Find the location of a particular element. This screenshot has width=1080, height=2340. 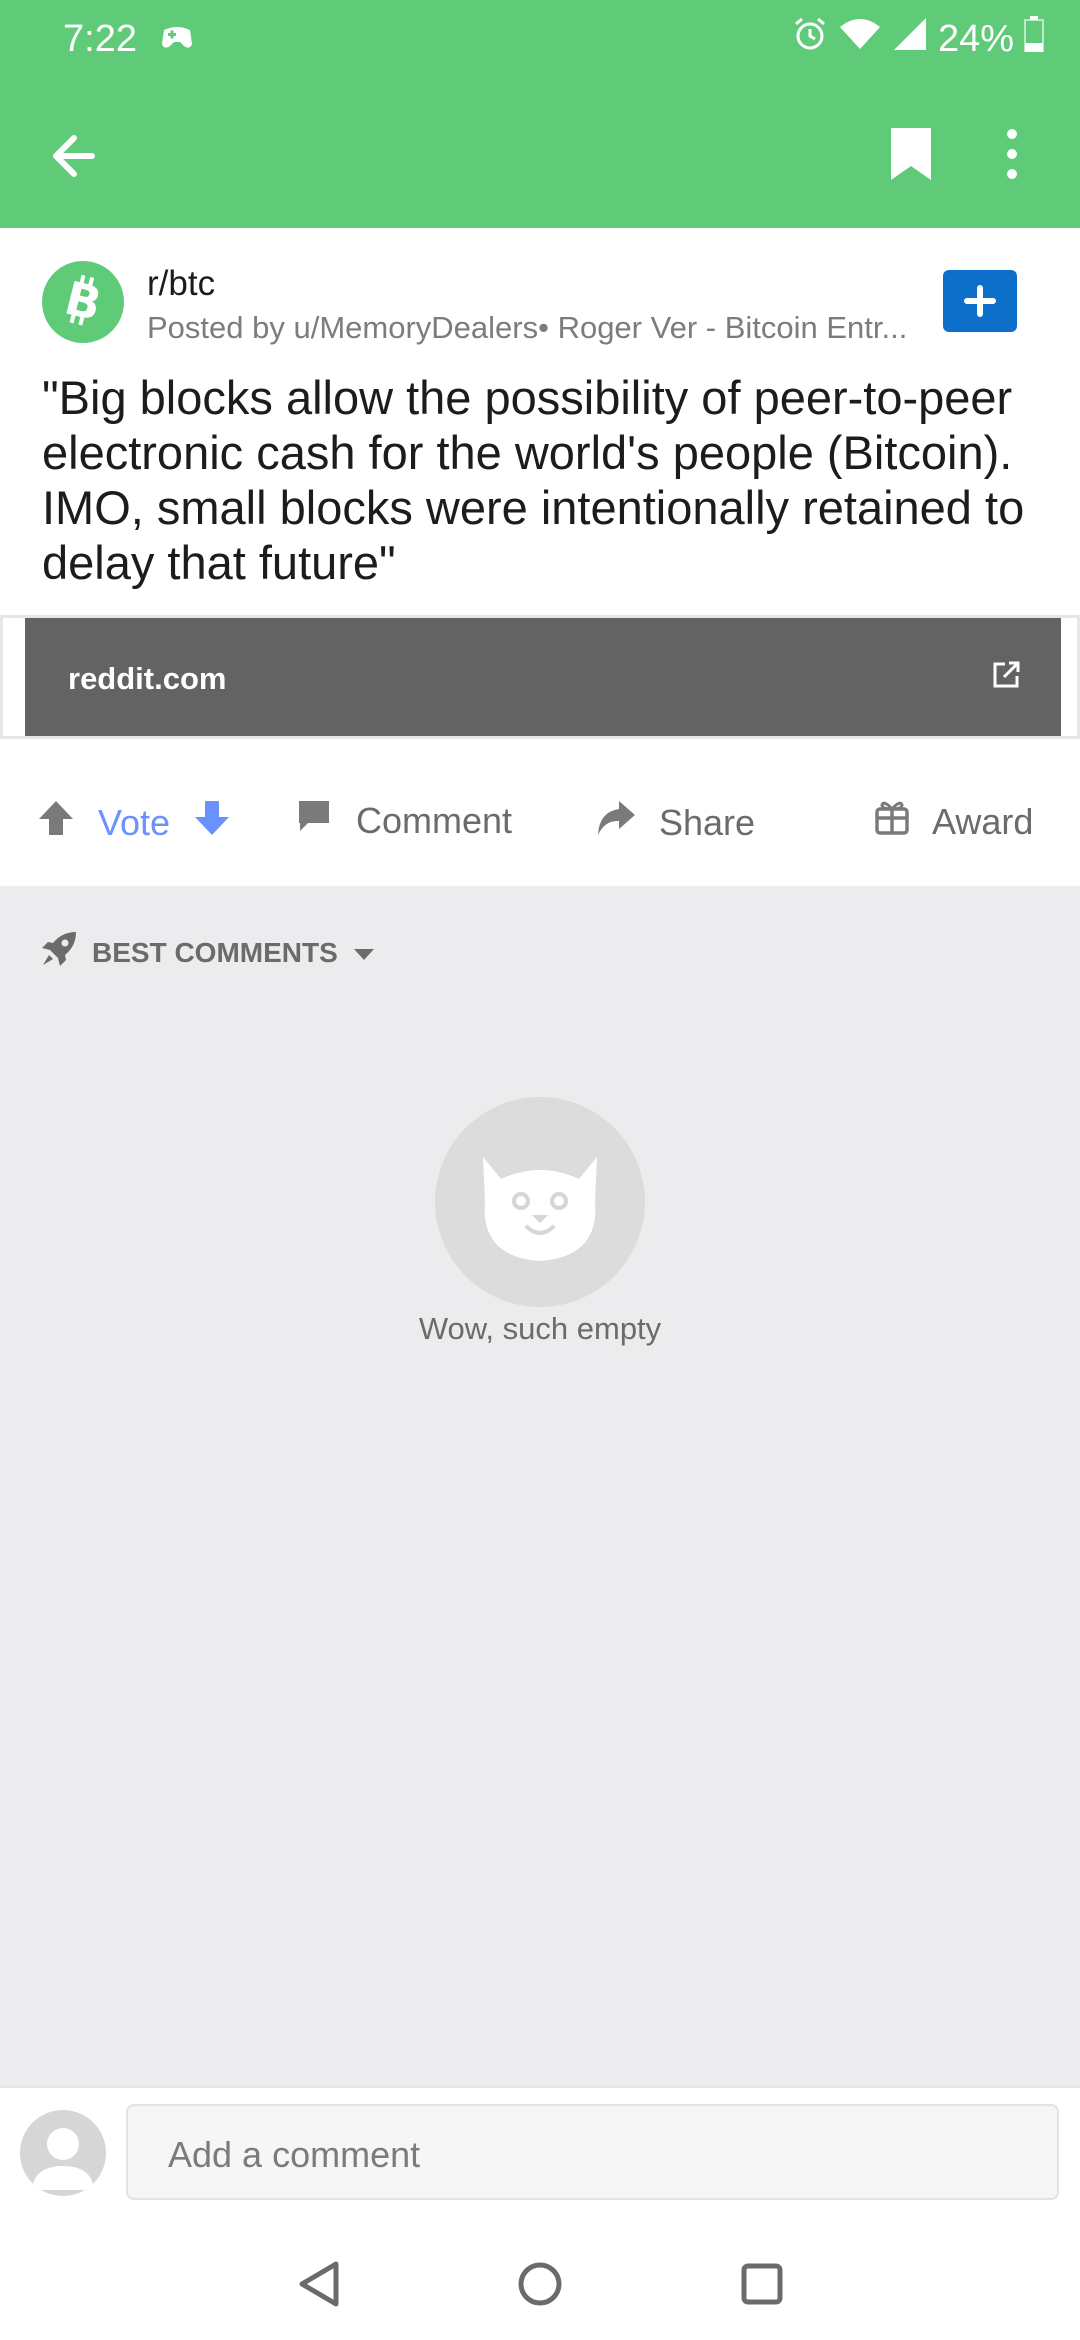

vote-label: Vote is located at coordinates (134, 822).